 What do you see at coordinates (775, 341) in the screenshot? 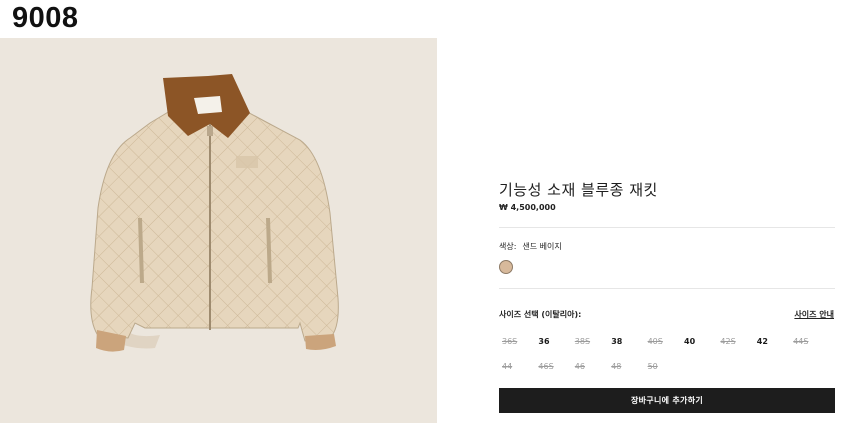
I see `size-option: 42` at bounding box center [775, 341].